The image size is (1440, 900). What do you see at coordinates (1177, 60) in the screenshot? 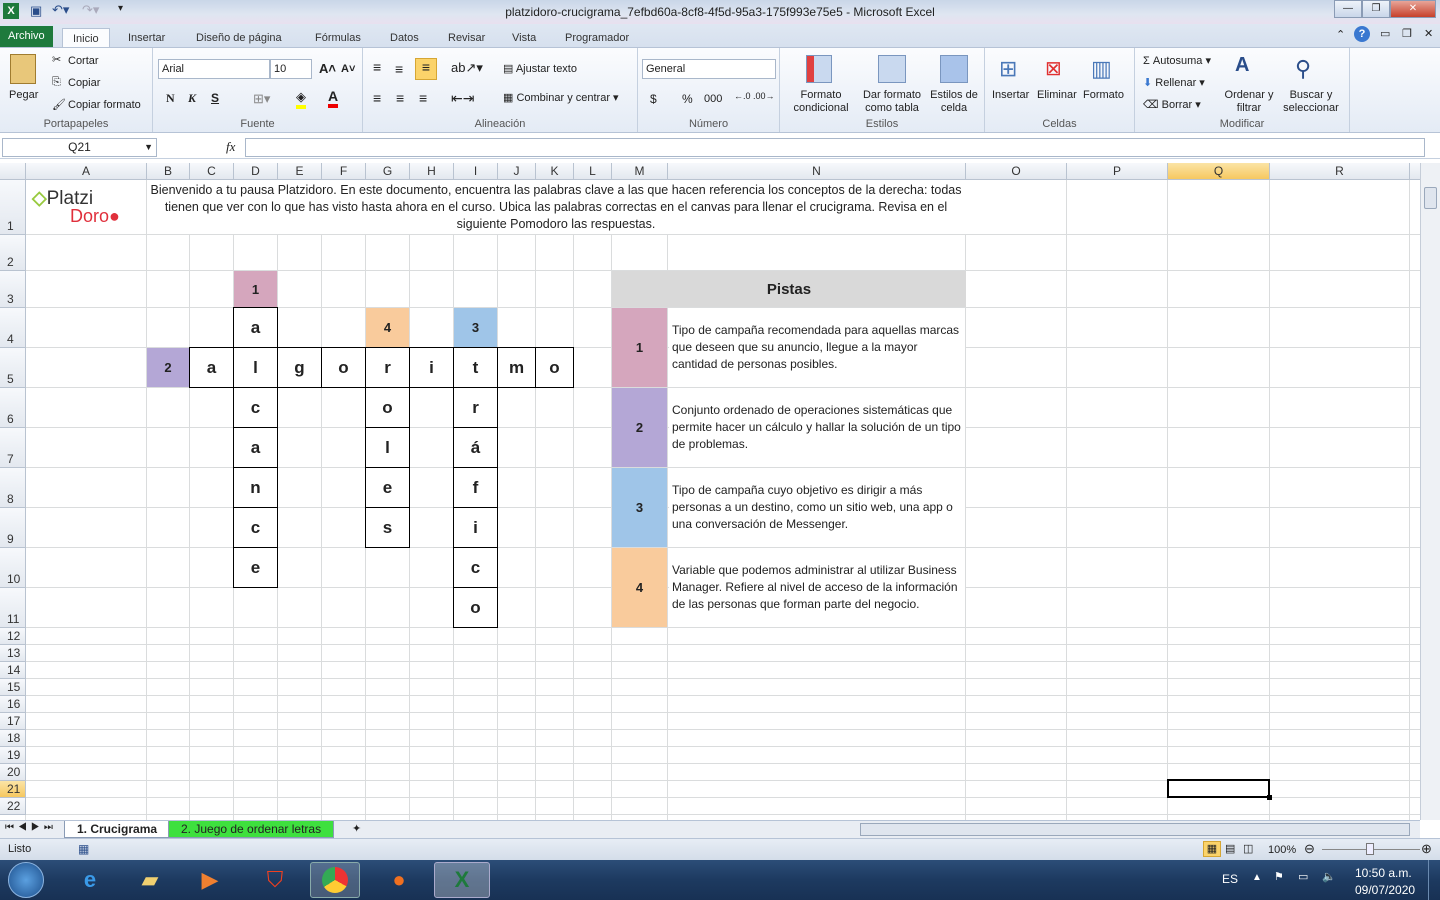
I see `autosum-button: Σ Autosuma ▾` at bounding box center [1177, 60].